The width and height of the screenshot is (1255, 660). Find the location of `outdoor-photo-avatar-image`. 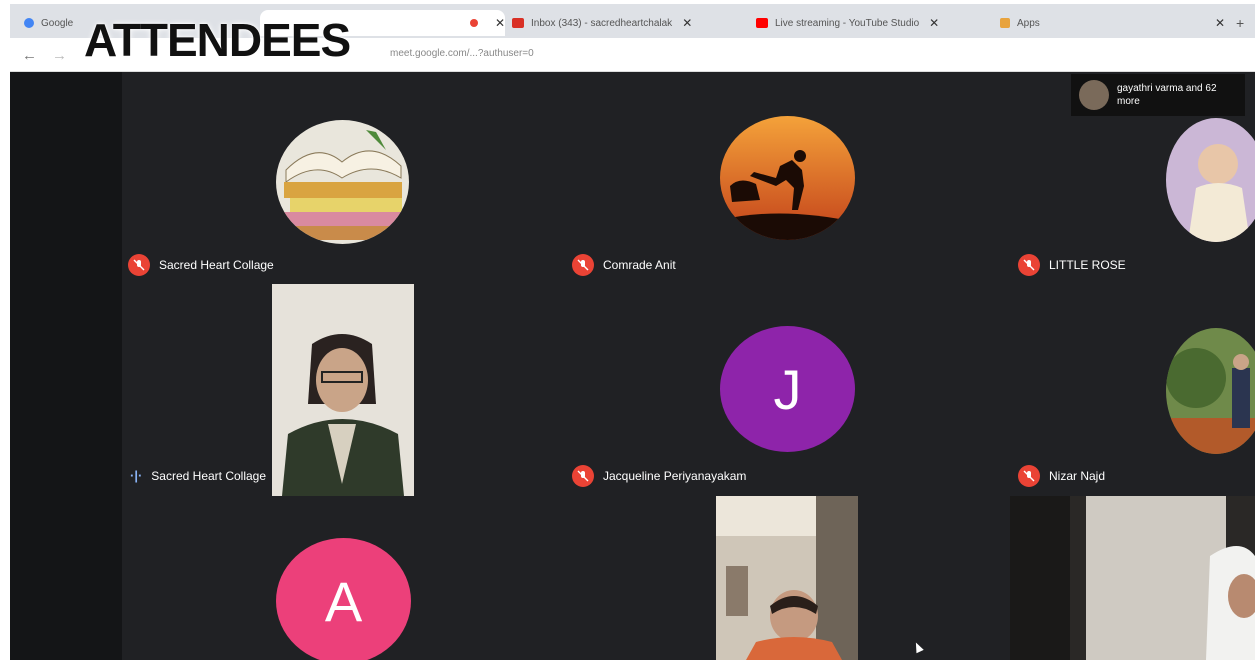

outdoor-photo-avatar-image is located at coordinates (1210, 391).